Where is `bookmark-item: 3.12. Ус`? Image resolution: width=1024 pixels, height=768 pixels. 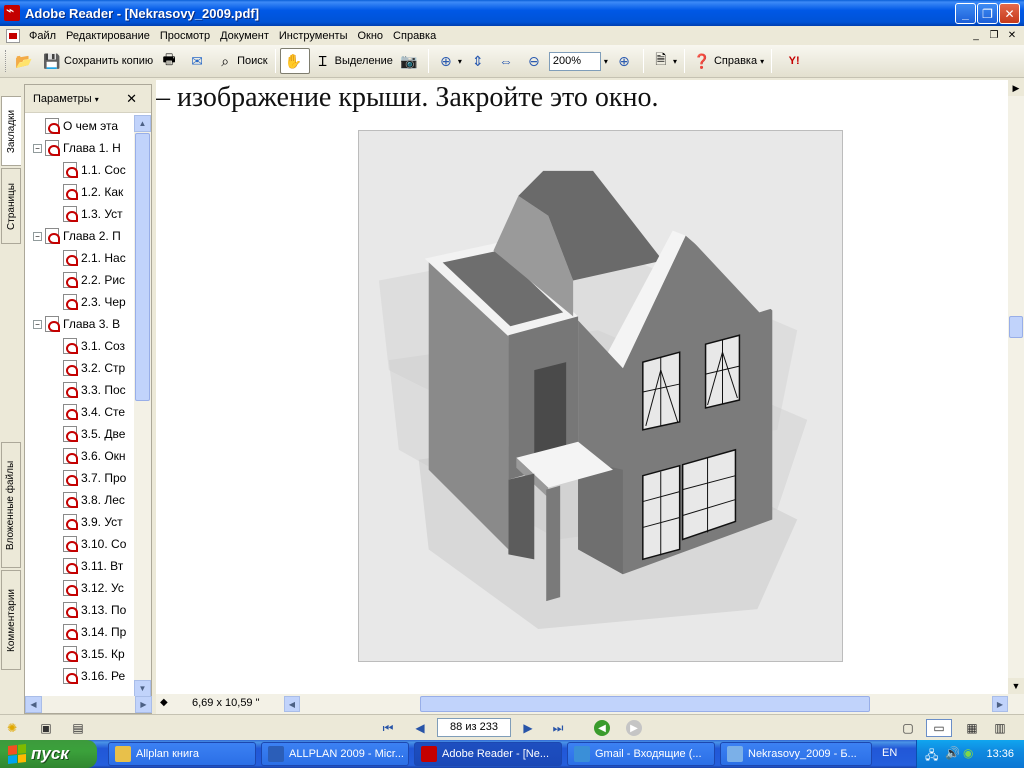
bookmark-item: 3.12. Ус is located at coordinates (93, 588).